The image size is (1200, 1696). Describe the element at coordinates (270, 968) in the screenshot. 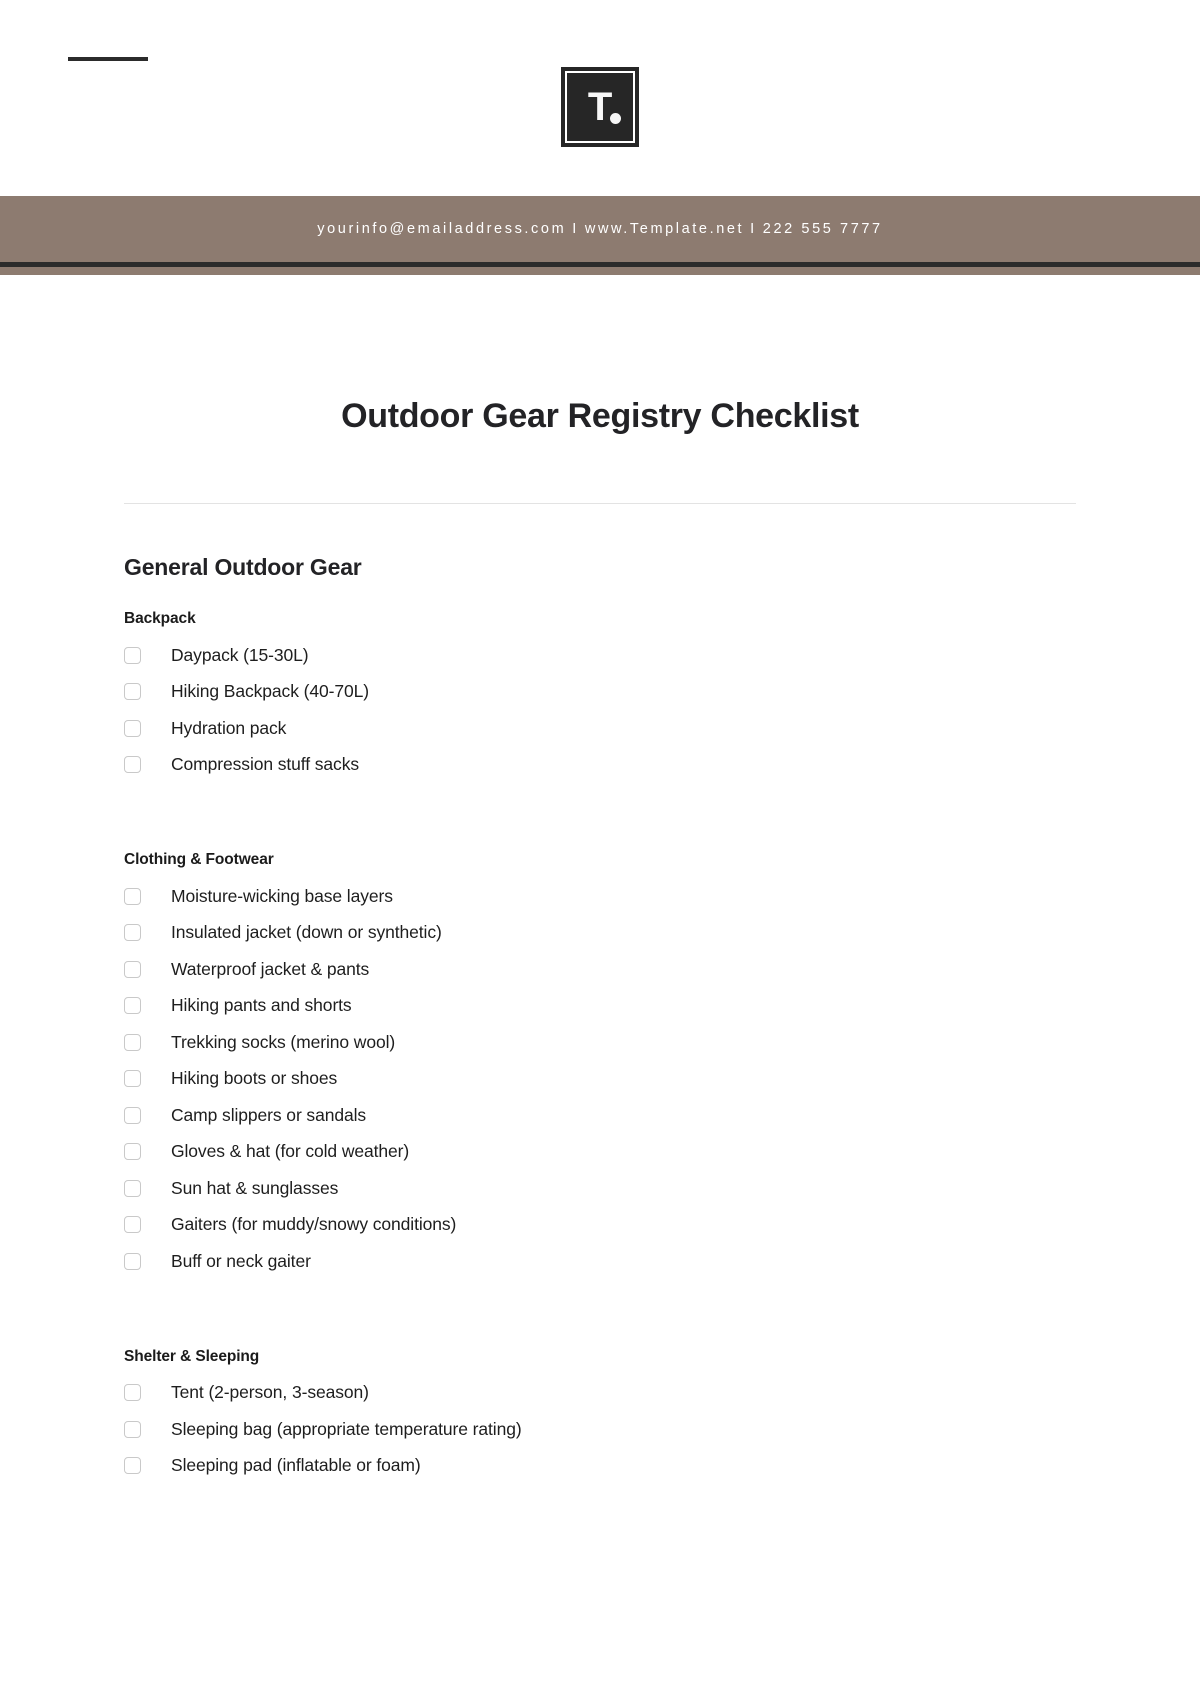

I see `checklist-item-label: Waterproof jacket & pants` at that location.